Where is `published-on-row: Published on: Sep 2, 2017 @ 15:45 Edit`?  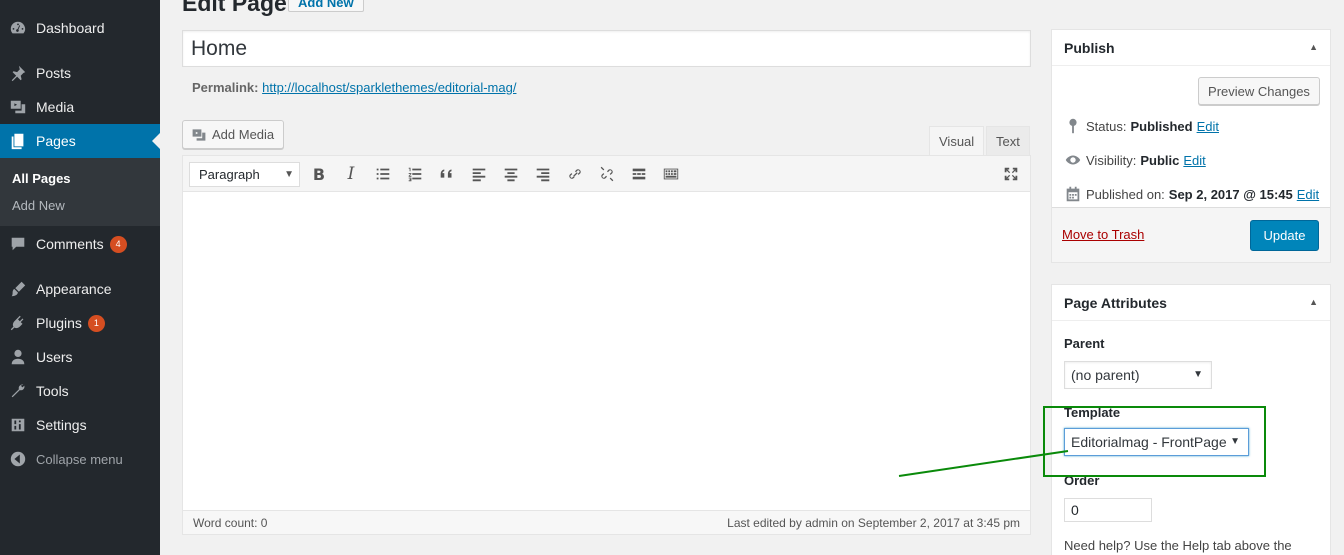 published-on-row: Published on: Sep 2, 2017 @ 15:45 Edit is located at coordinates (1189, 194).